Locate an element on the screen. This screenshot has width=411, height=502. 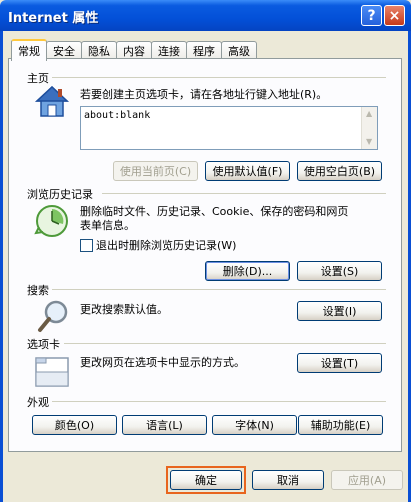
homepage-description: 若要创建主页选项卡，请在各地址行键入地址(R)。 is located at coordinates (204, 94).